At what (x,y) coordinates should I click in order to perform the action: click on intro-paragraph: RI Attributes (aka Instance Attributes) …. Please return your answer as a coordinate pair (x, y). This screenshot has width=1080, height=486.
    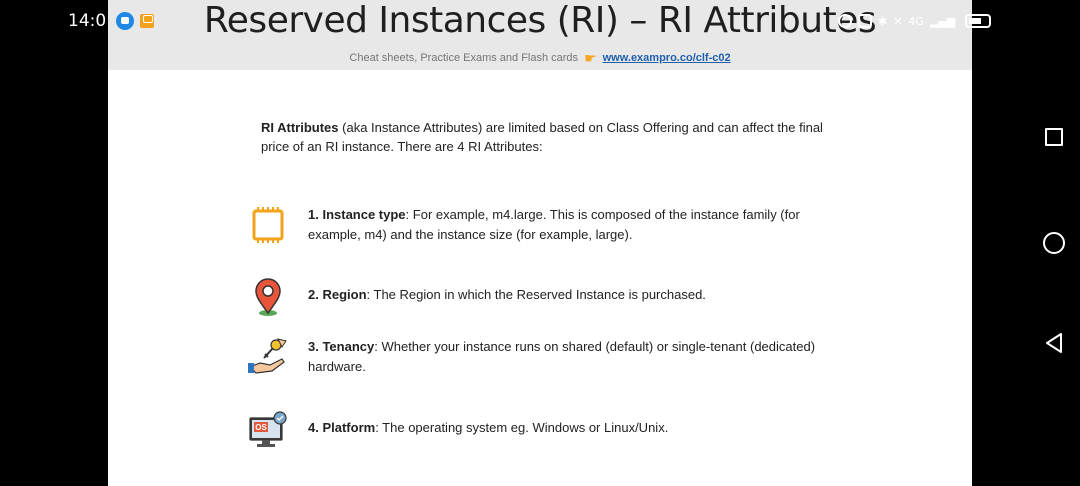
    Looking at the image, I should click on (551, 137).